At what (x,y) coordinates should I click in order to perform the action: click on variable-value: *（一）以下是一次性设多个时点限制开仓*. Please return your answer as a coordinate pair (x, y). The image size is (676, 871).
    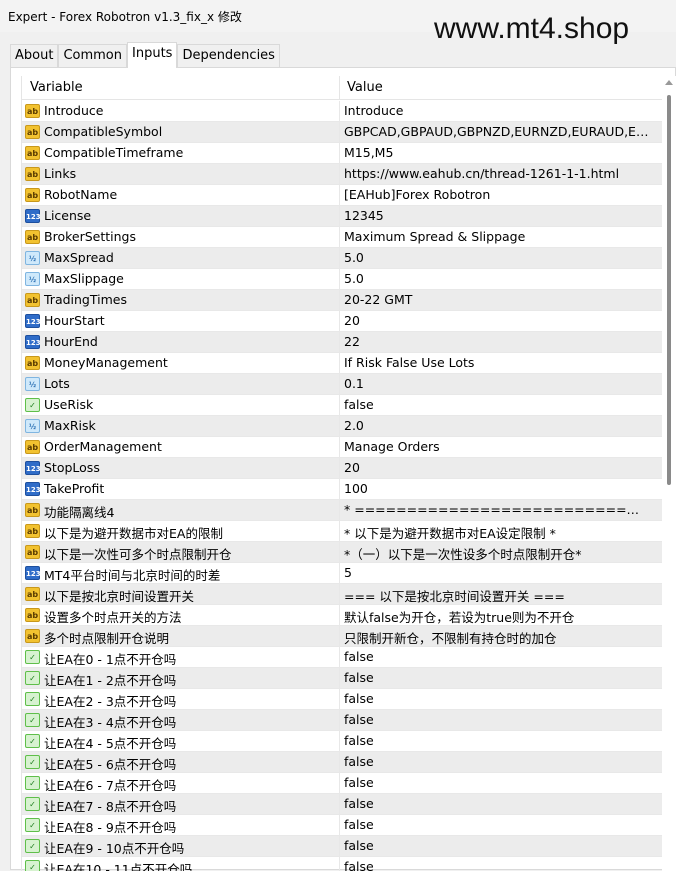
    Looking at the image, I should click on (496, 553).